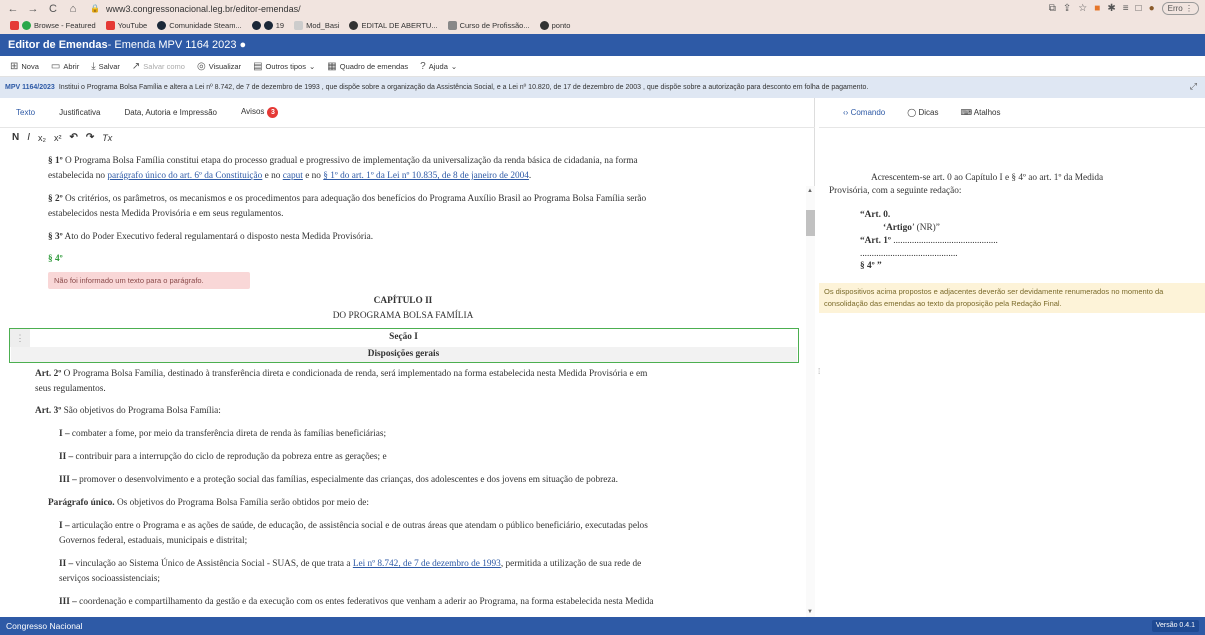  I want to click on open-button: ▭ Abrir, so click(65, 66).